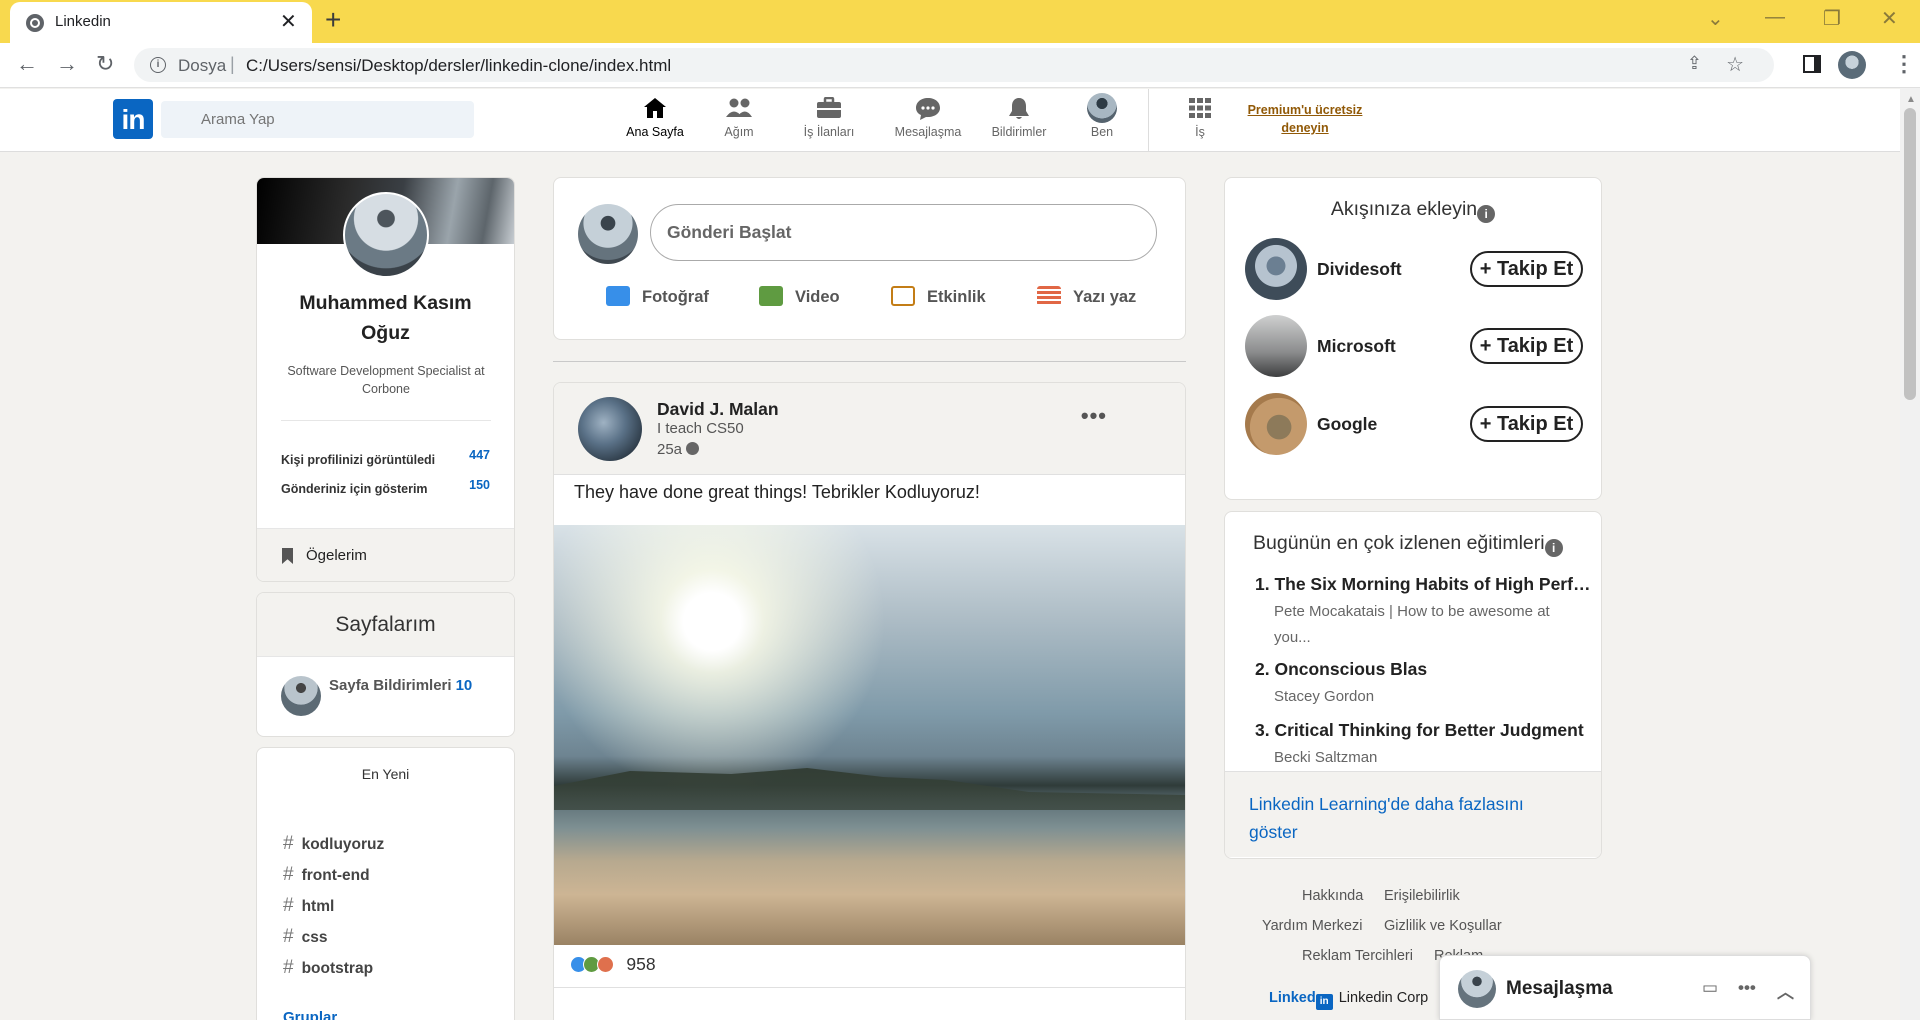 This screenshot has height=1020, width=1920. I want to click on course-author: Stacey Gordon, so click(1324, 696).